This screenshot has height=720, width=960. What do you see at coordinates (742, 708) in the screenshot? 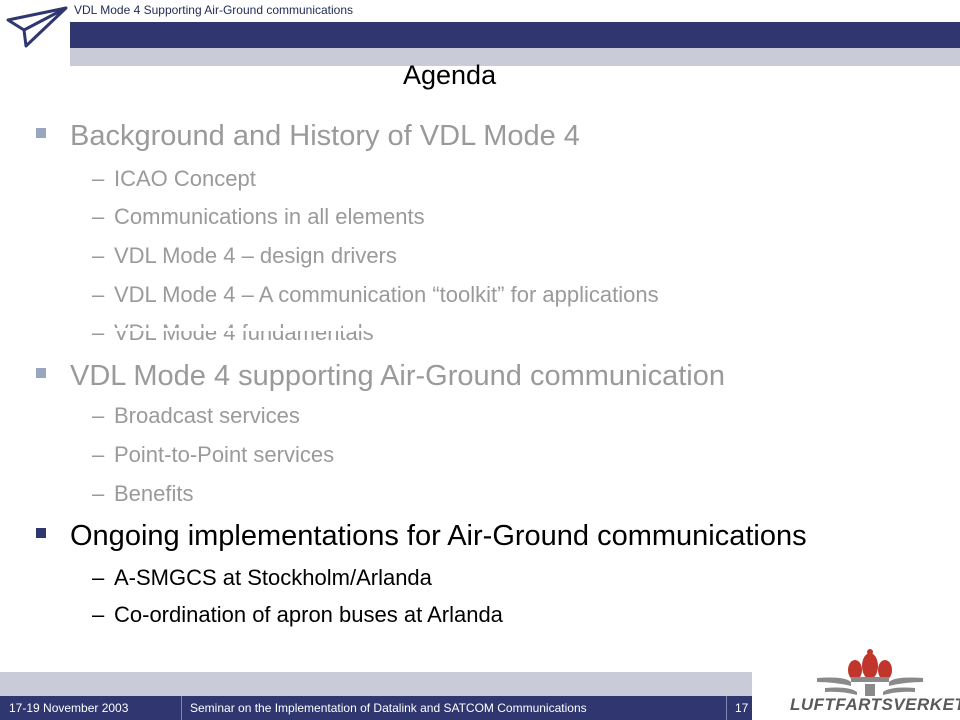
I see `page-number: 17` at bounding box center [742, 708].